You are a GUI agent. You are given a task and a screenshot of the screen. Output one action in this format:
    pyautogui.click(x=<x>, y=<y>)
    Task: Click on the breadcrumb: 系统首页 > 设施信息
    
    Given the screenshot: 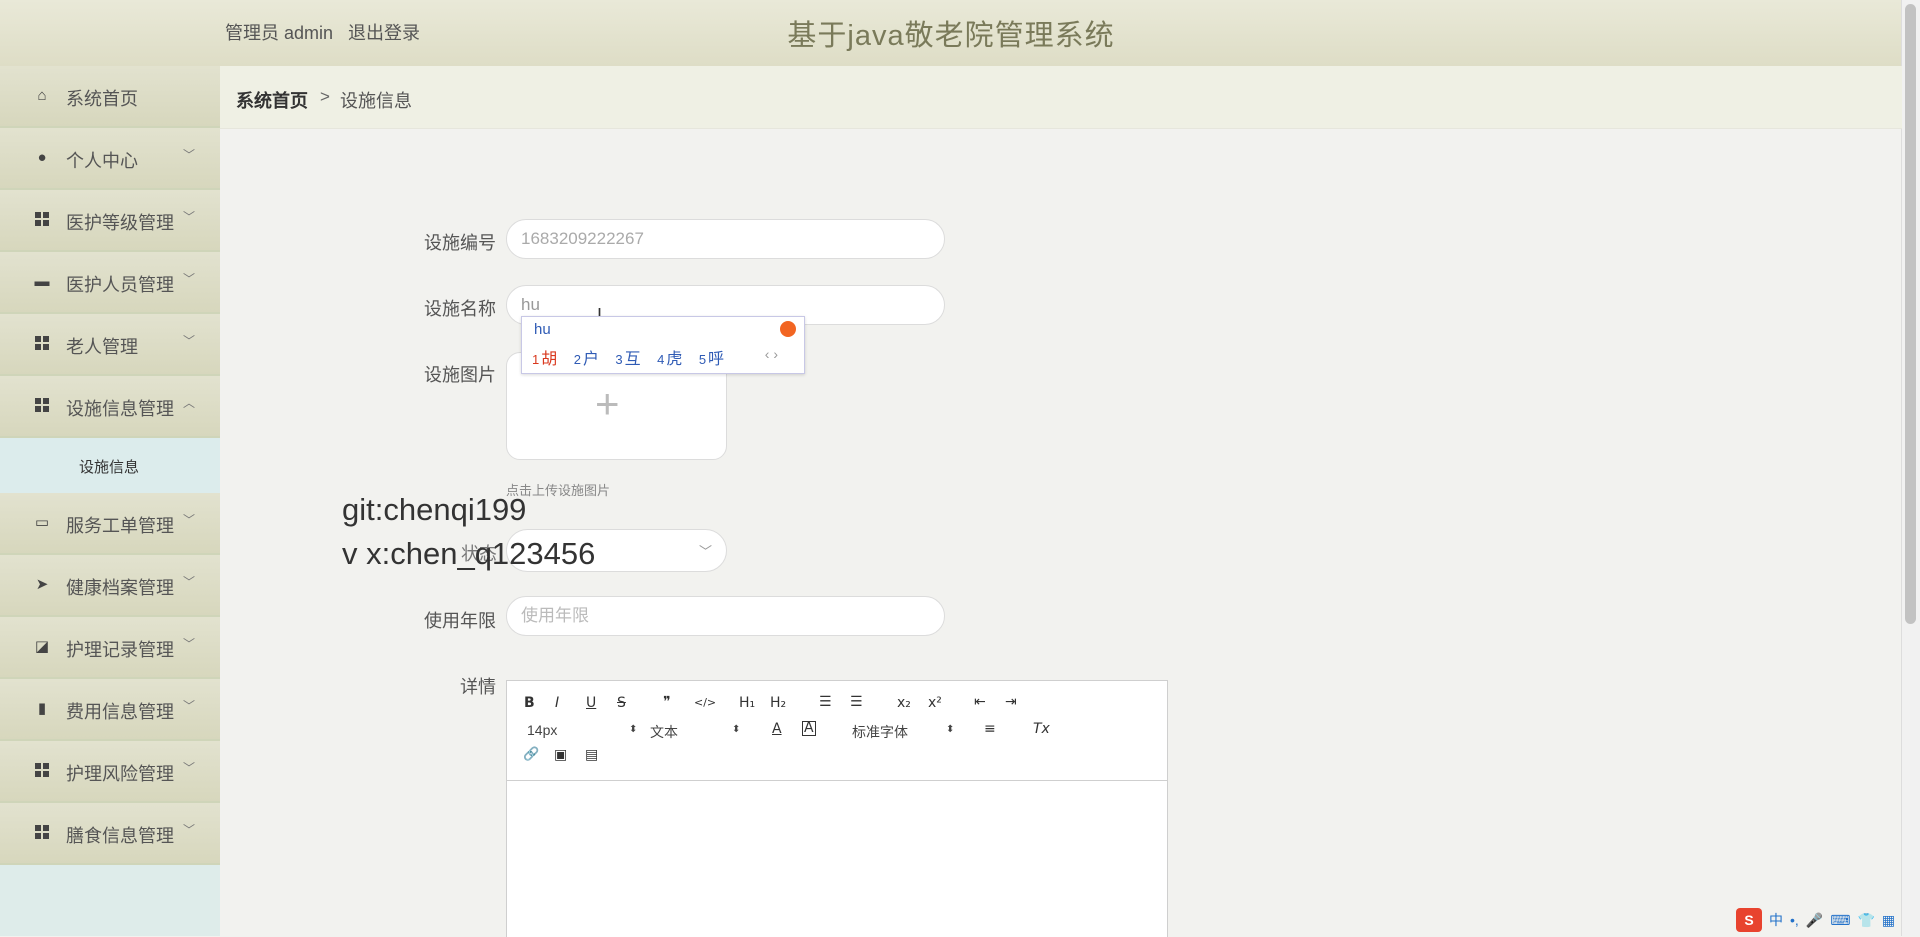 What is the action you would take?
    pyautogui.click(x=1061, y=97)
    